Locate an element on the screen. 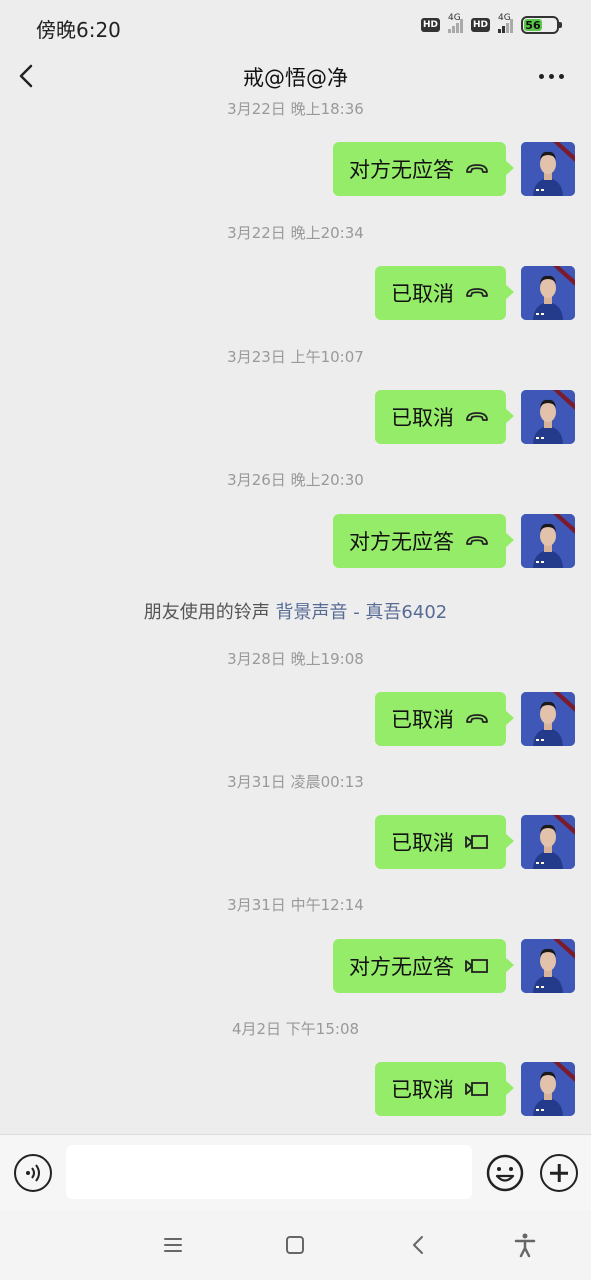 This screenshot has height=1280, width=591. message-timestamp: 3月28日 晚上19:08 is located at coordinates (295, 659).